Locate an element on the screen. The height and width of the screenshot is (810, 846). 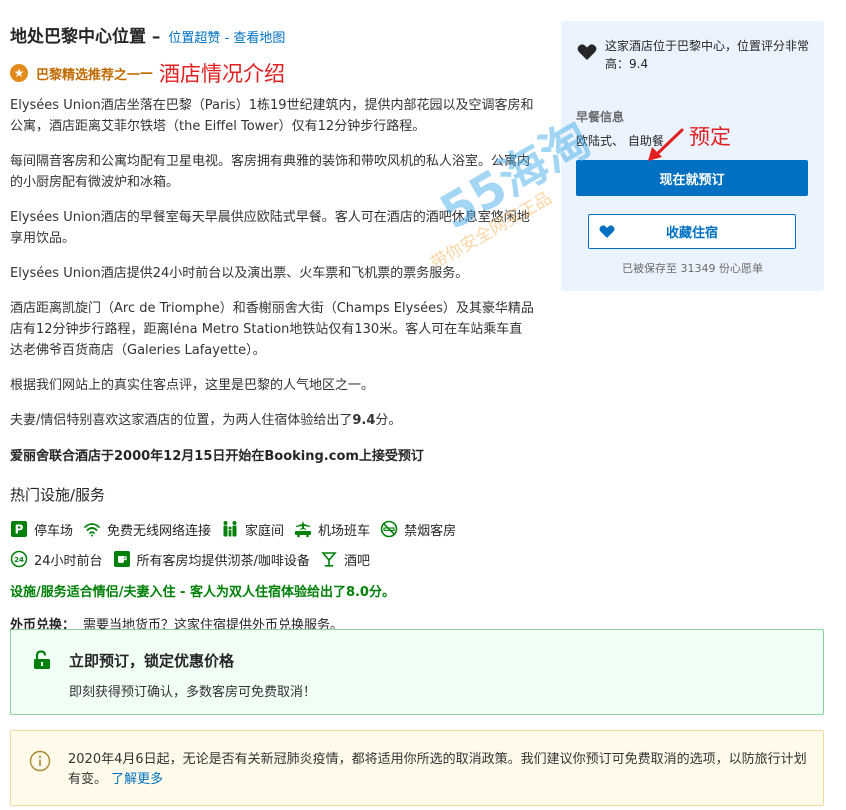
facility-label: 家庭间 is located at coordinates (265, 531).